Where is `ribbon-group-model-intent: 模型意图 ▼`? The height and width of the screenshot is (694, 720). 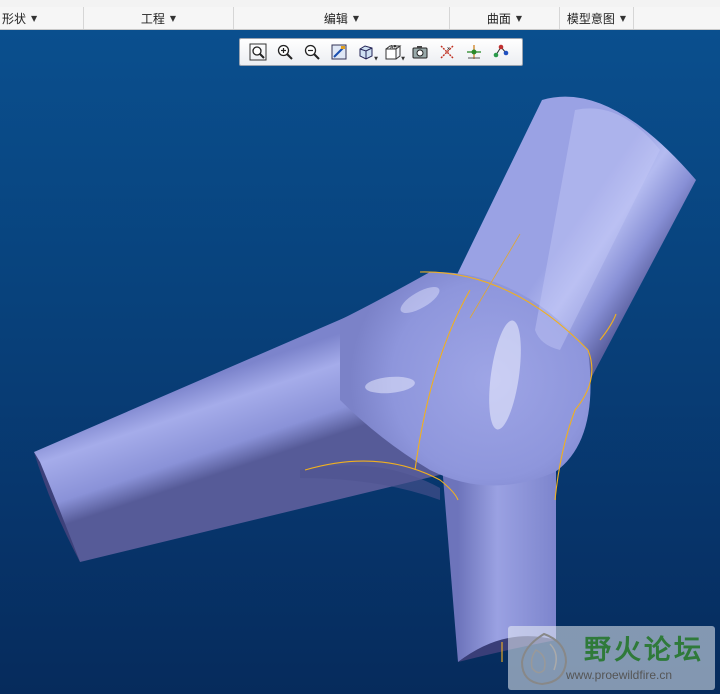
ribbon-group-model-intent: 模型意图 ▼ is located at coordinates (597, 18).